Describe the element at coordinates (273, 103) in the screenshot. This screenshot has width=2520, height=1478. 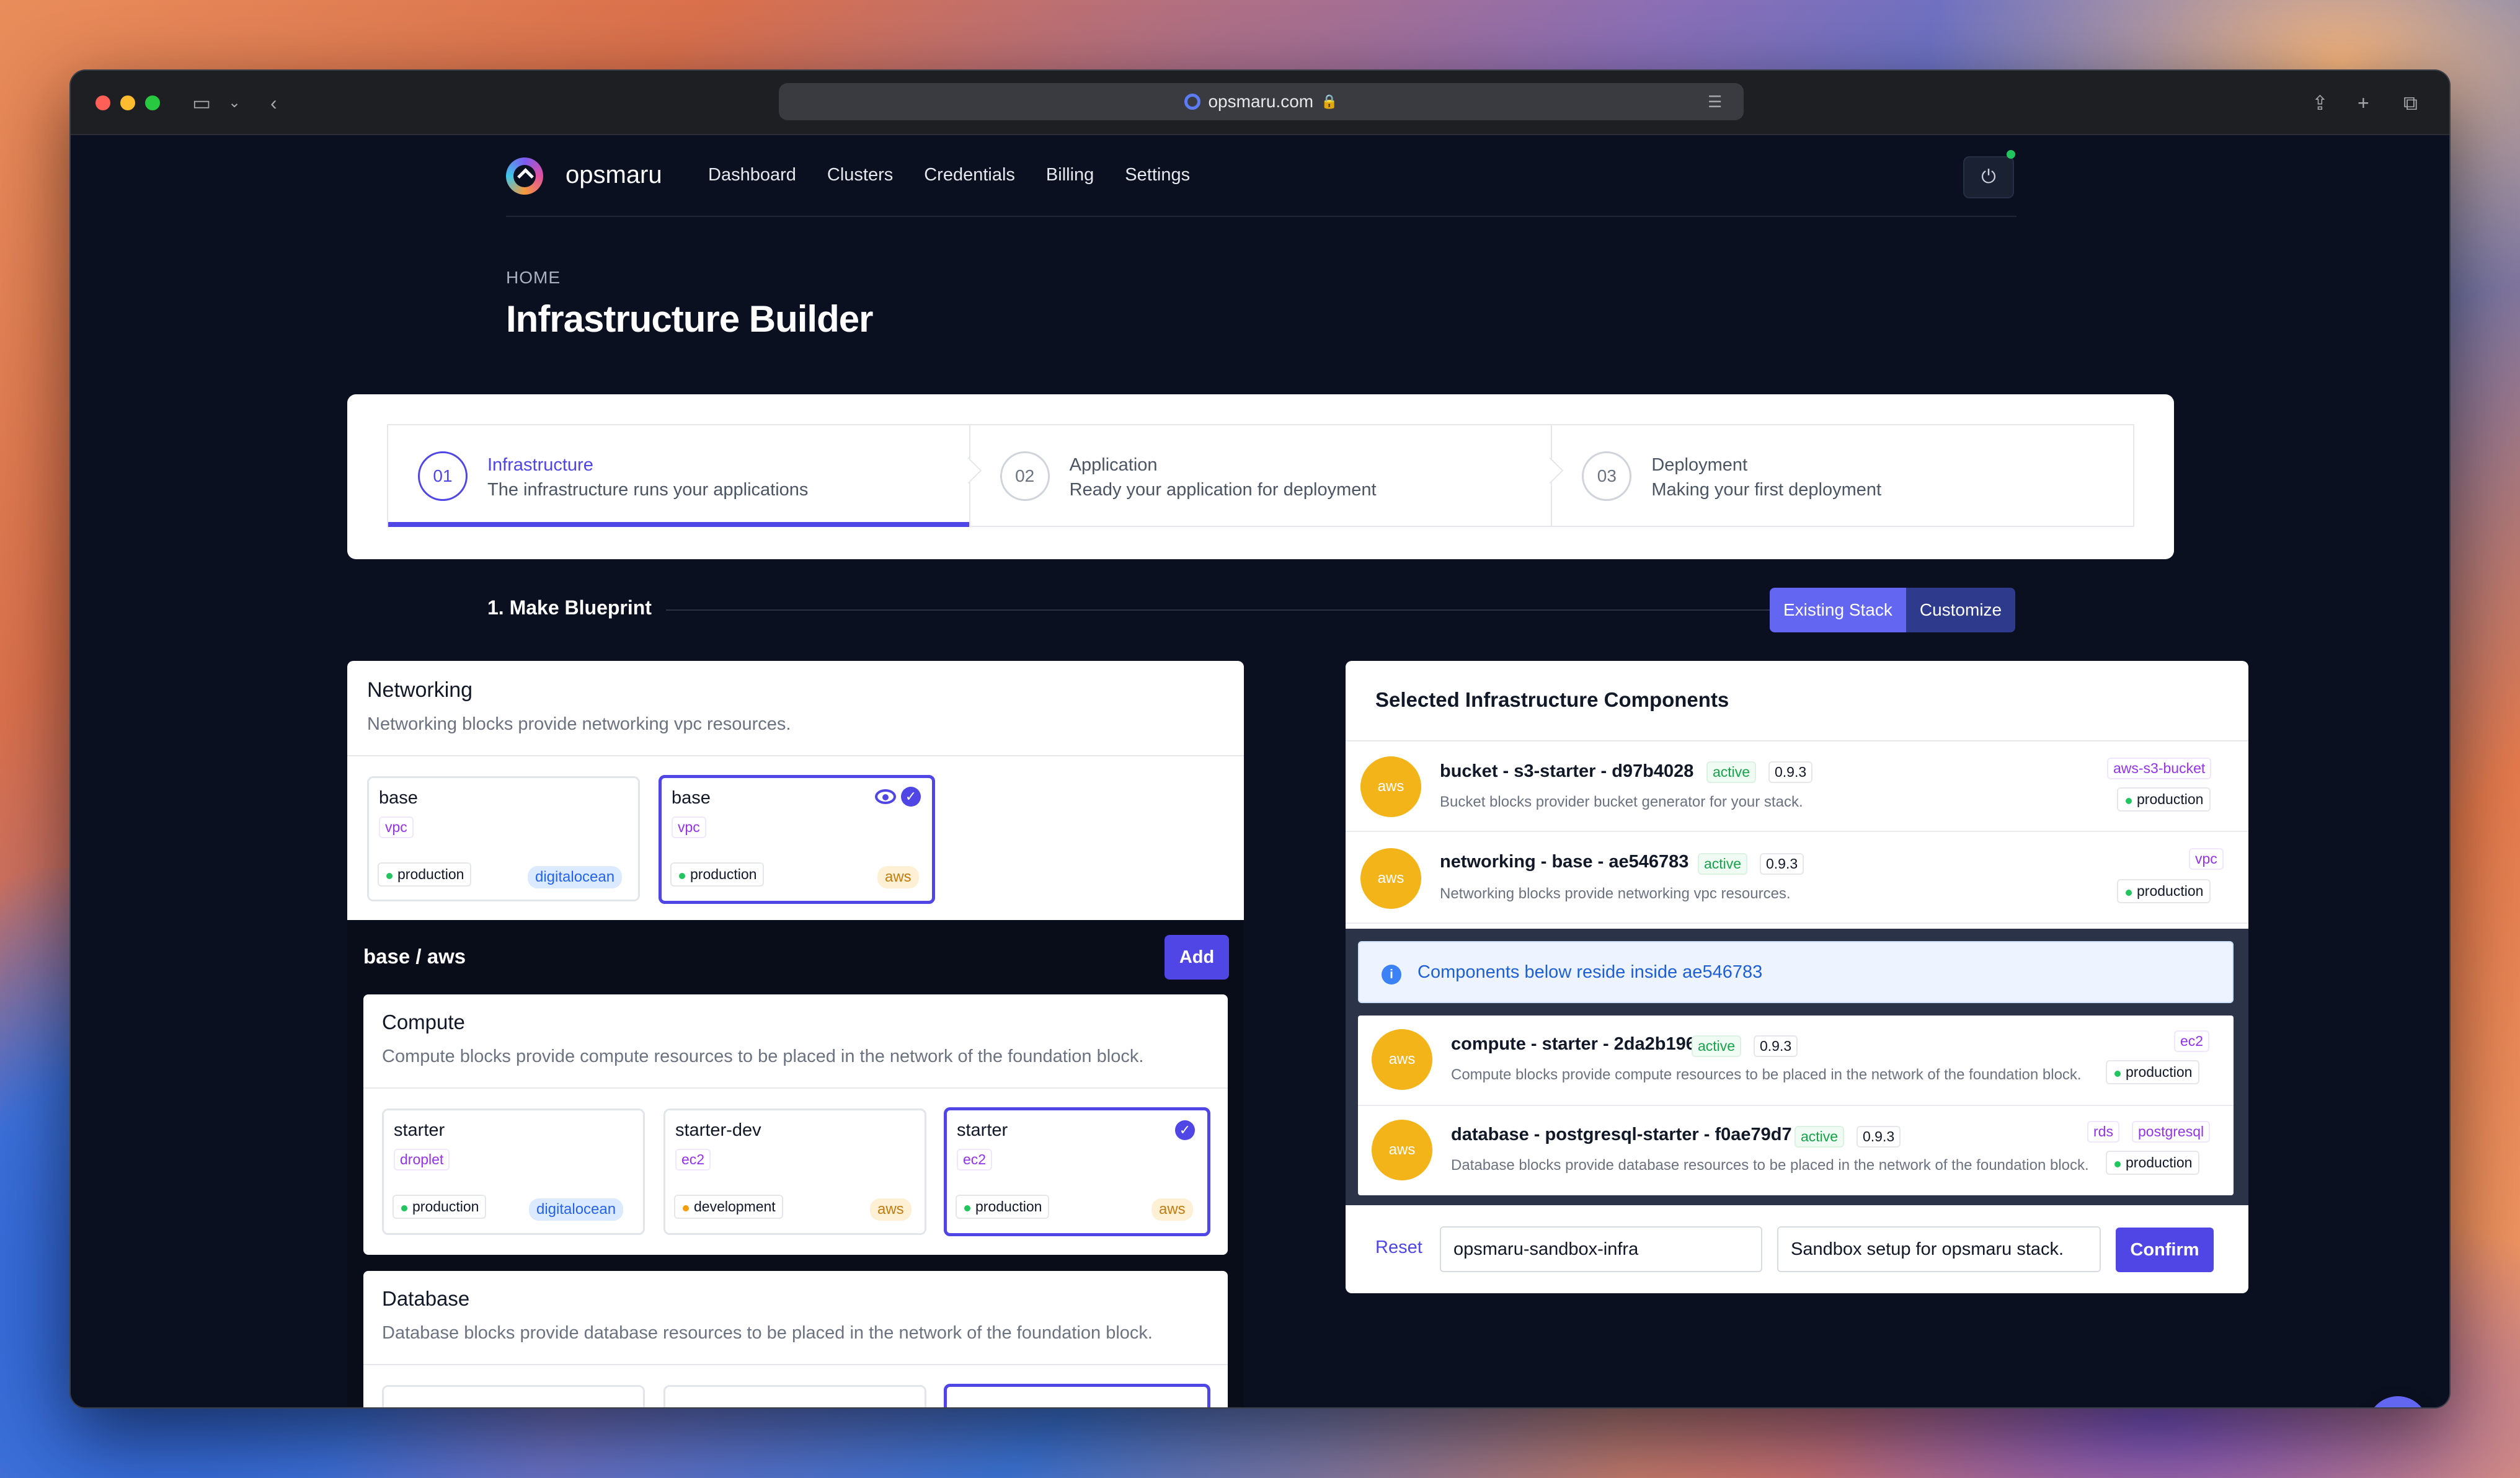
I see `back-icon: ‹` at that location.